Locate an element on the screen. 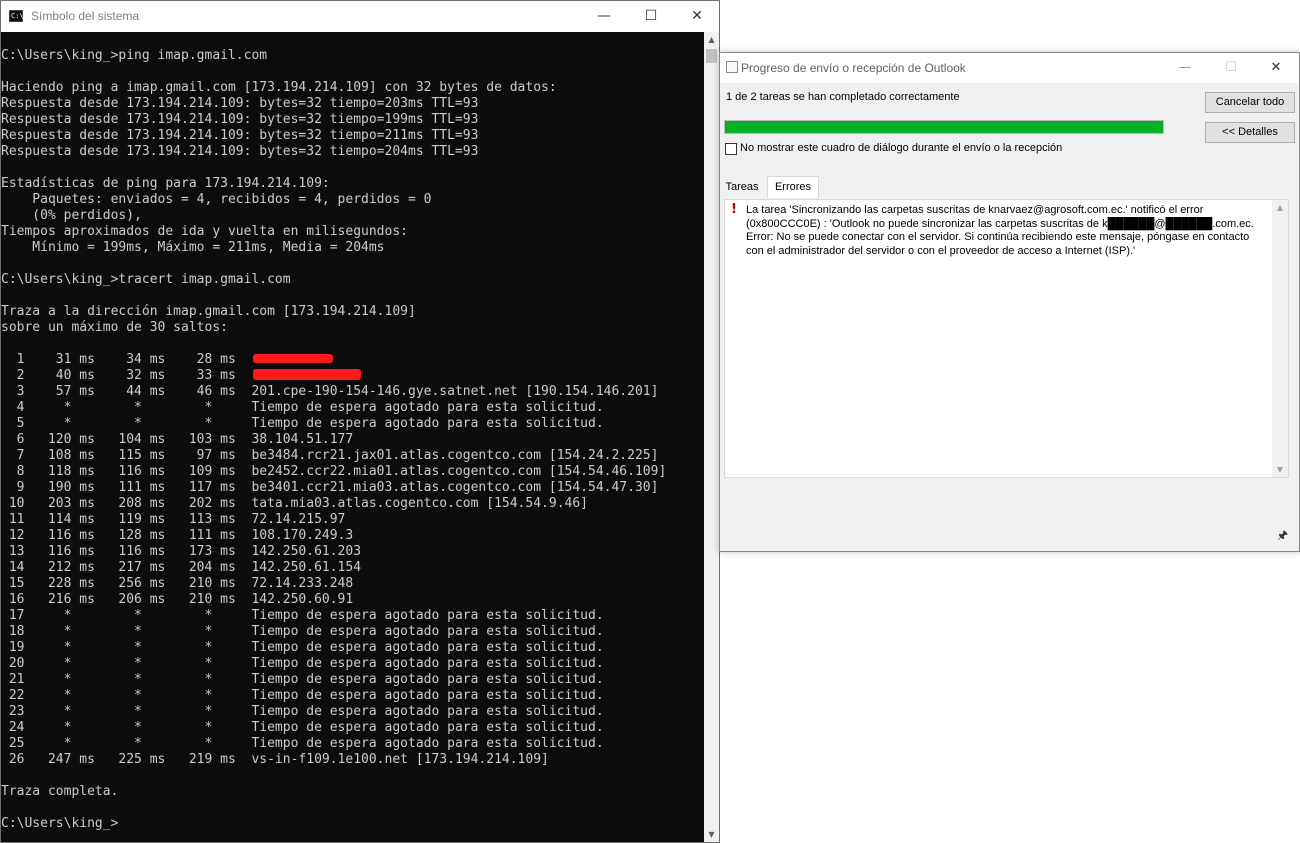 The image size is (1300, 843). cmd-scrollbar: ▲ ▼ is located at coordinates (711, 437).